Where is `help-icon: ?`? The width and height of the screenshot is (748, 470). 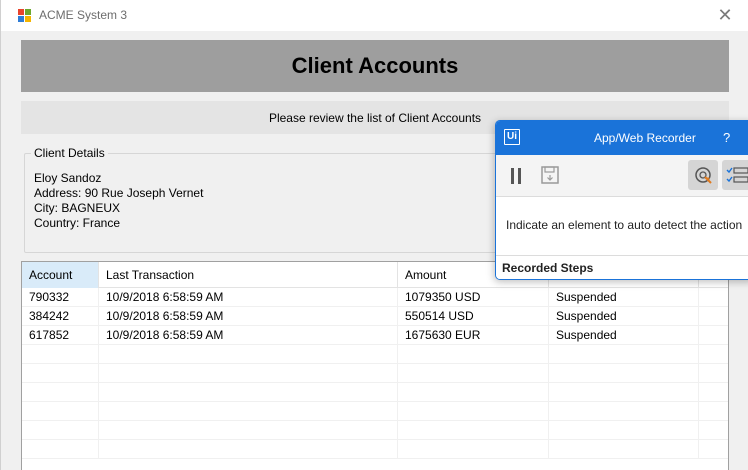 help-icon: ? is located at coordinates (726, 137).